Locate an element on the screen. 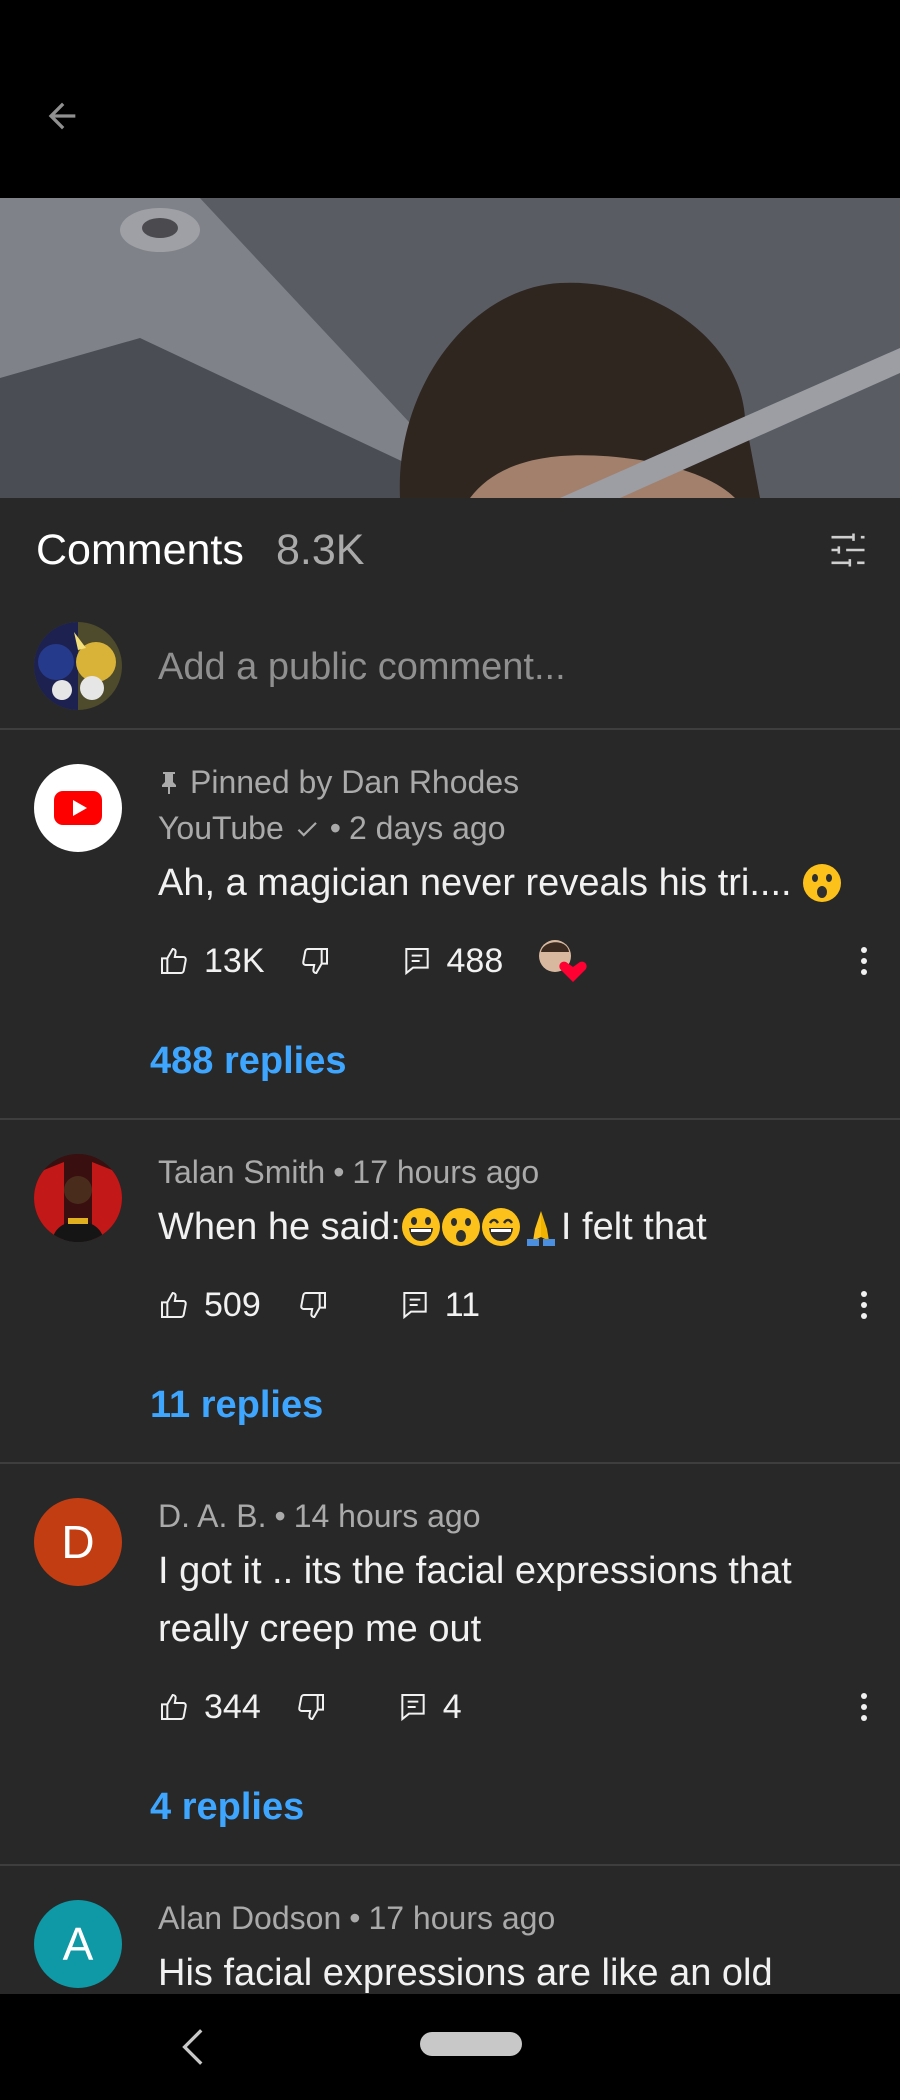 The image size is (900, 2100). creator-heart-icon is located at coordinates (563, 961).